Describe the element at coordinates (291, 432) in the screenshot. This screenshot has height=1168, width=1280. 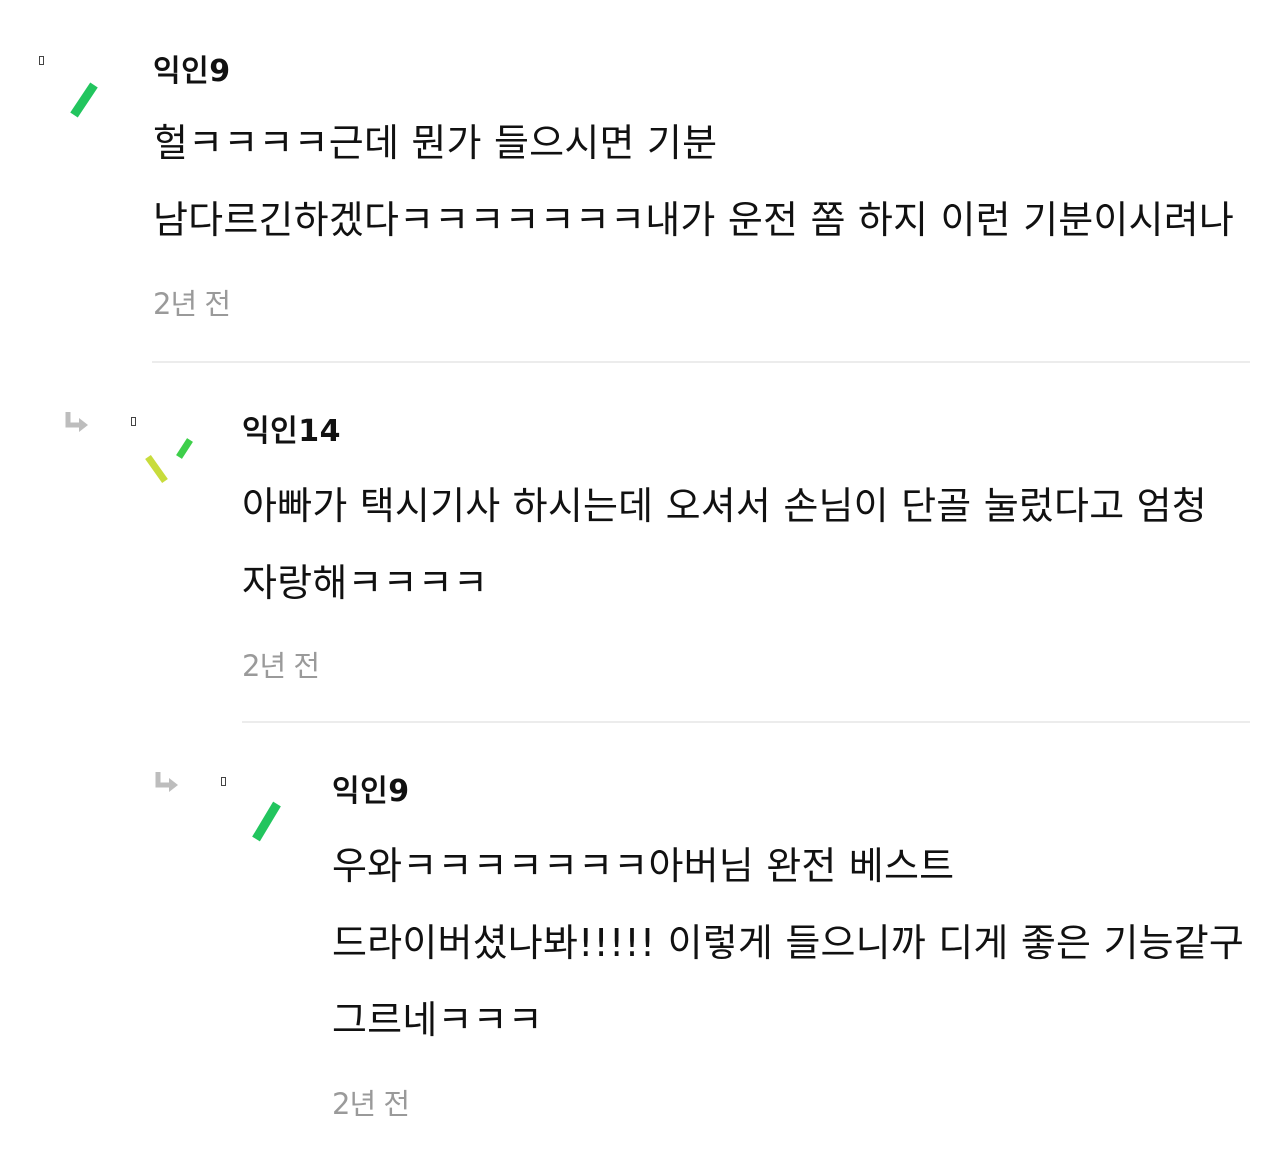
I see `comment-author: 익인14` at that location.